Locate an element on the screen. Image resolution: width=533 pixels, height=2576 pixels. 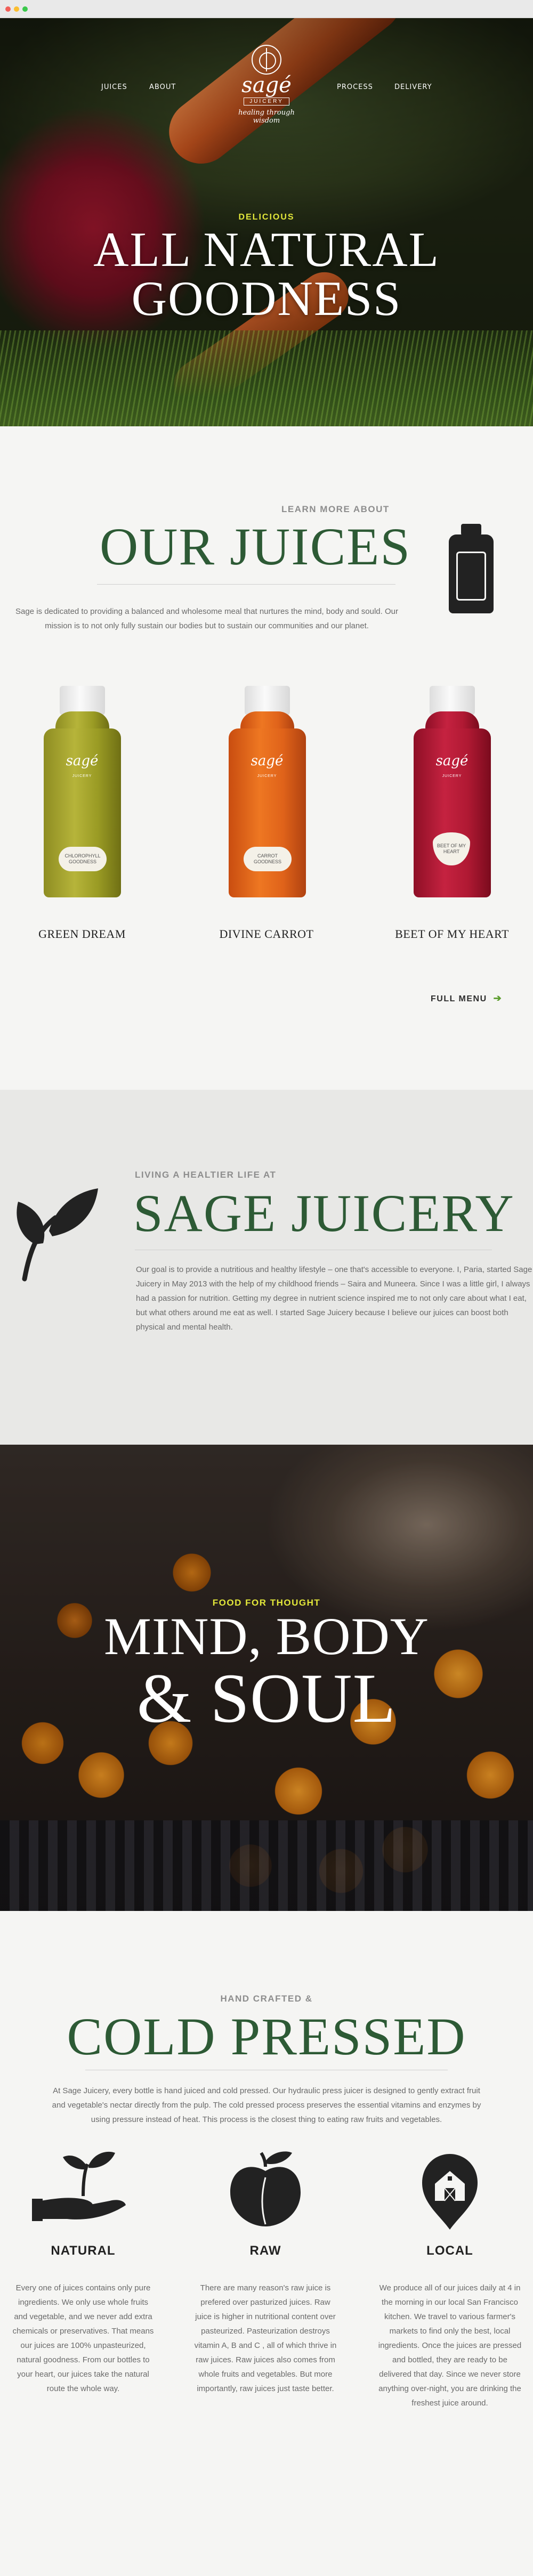
bottle-tag: CARROT GOODNESS is located at coordinates (268, 859).